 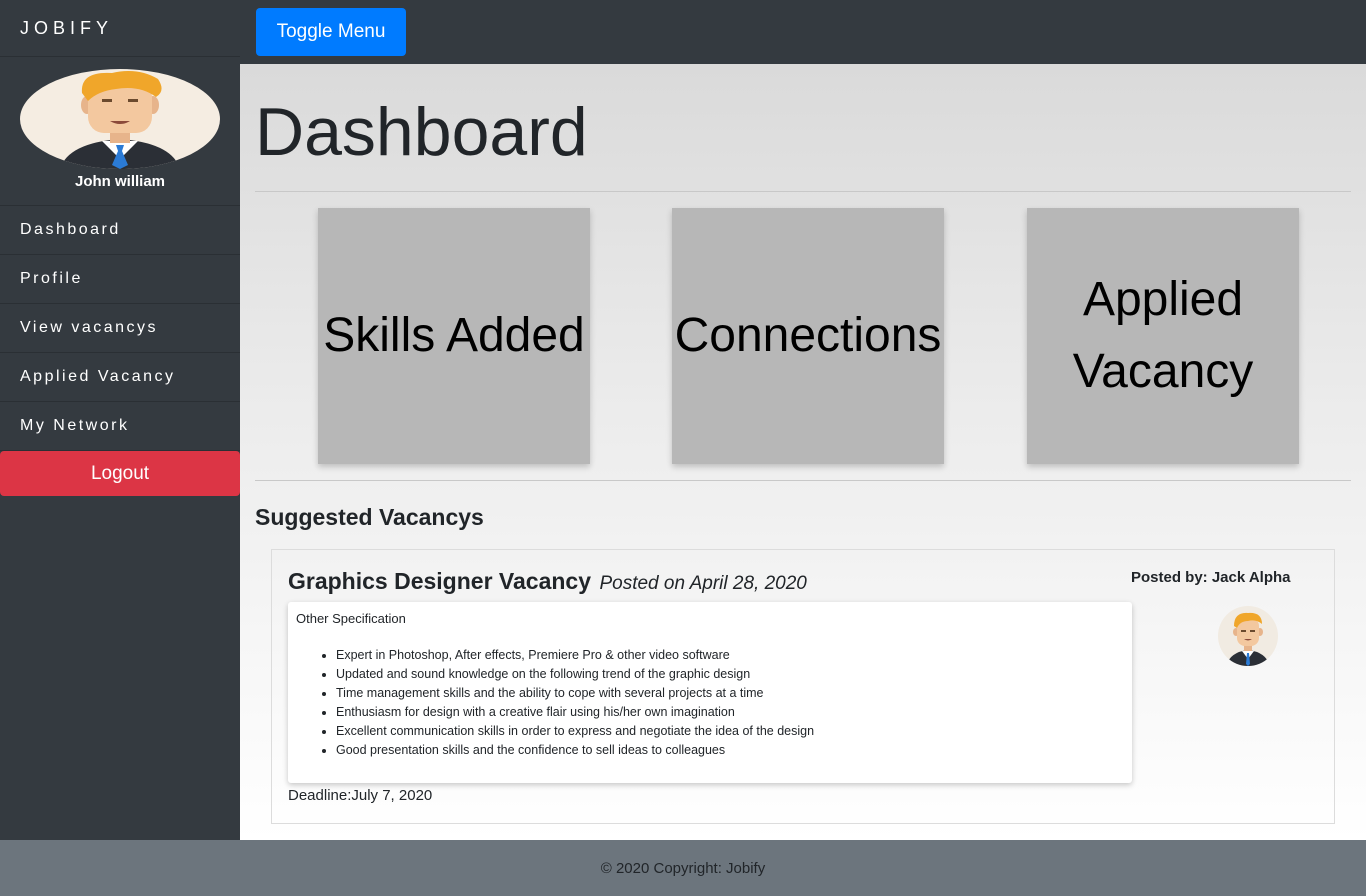 What do you see at coordinates (120, 377) in the screenshot?
I see `sidebar-item-applied-vacancy: Applied Vacancy` at bounding box center [120, 377].